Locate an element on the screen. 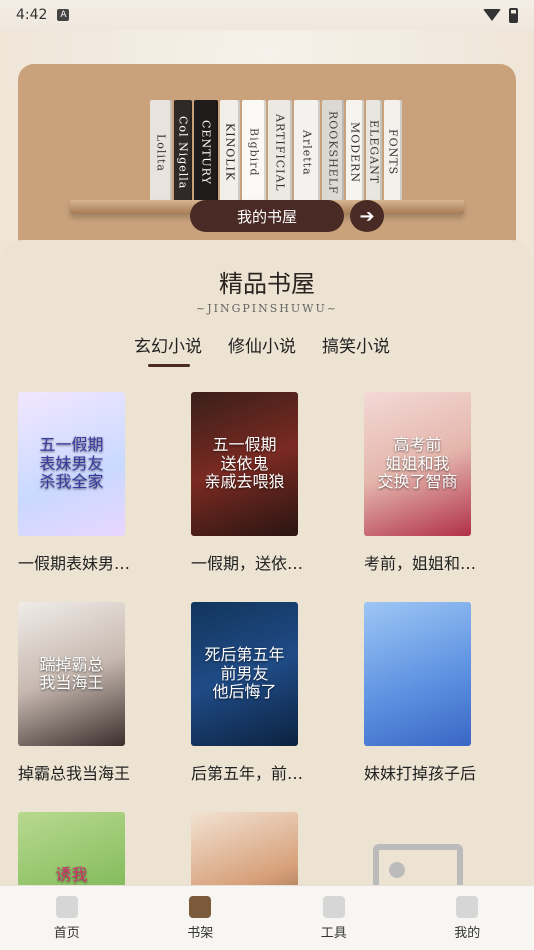 This screenshot has height=950, width=534. nav-bookshelf: 书架 is located at coordinates (200, 918).